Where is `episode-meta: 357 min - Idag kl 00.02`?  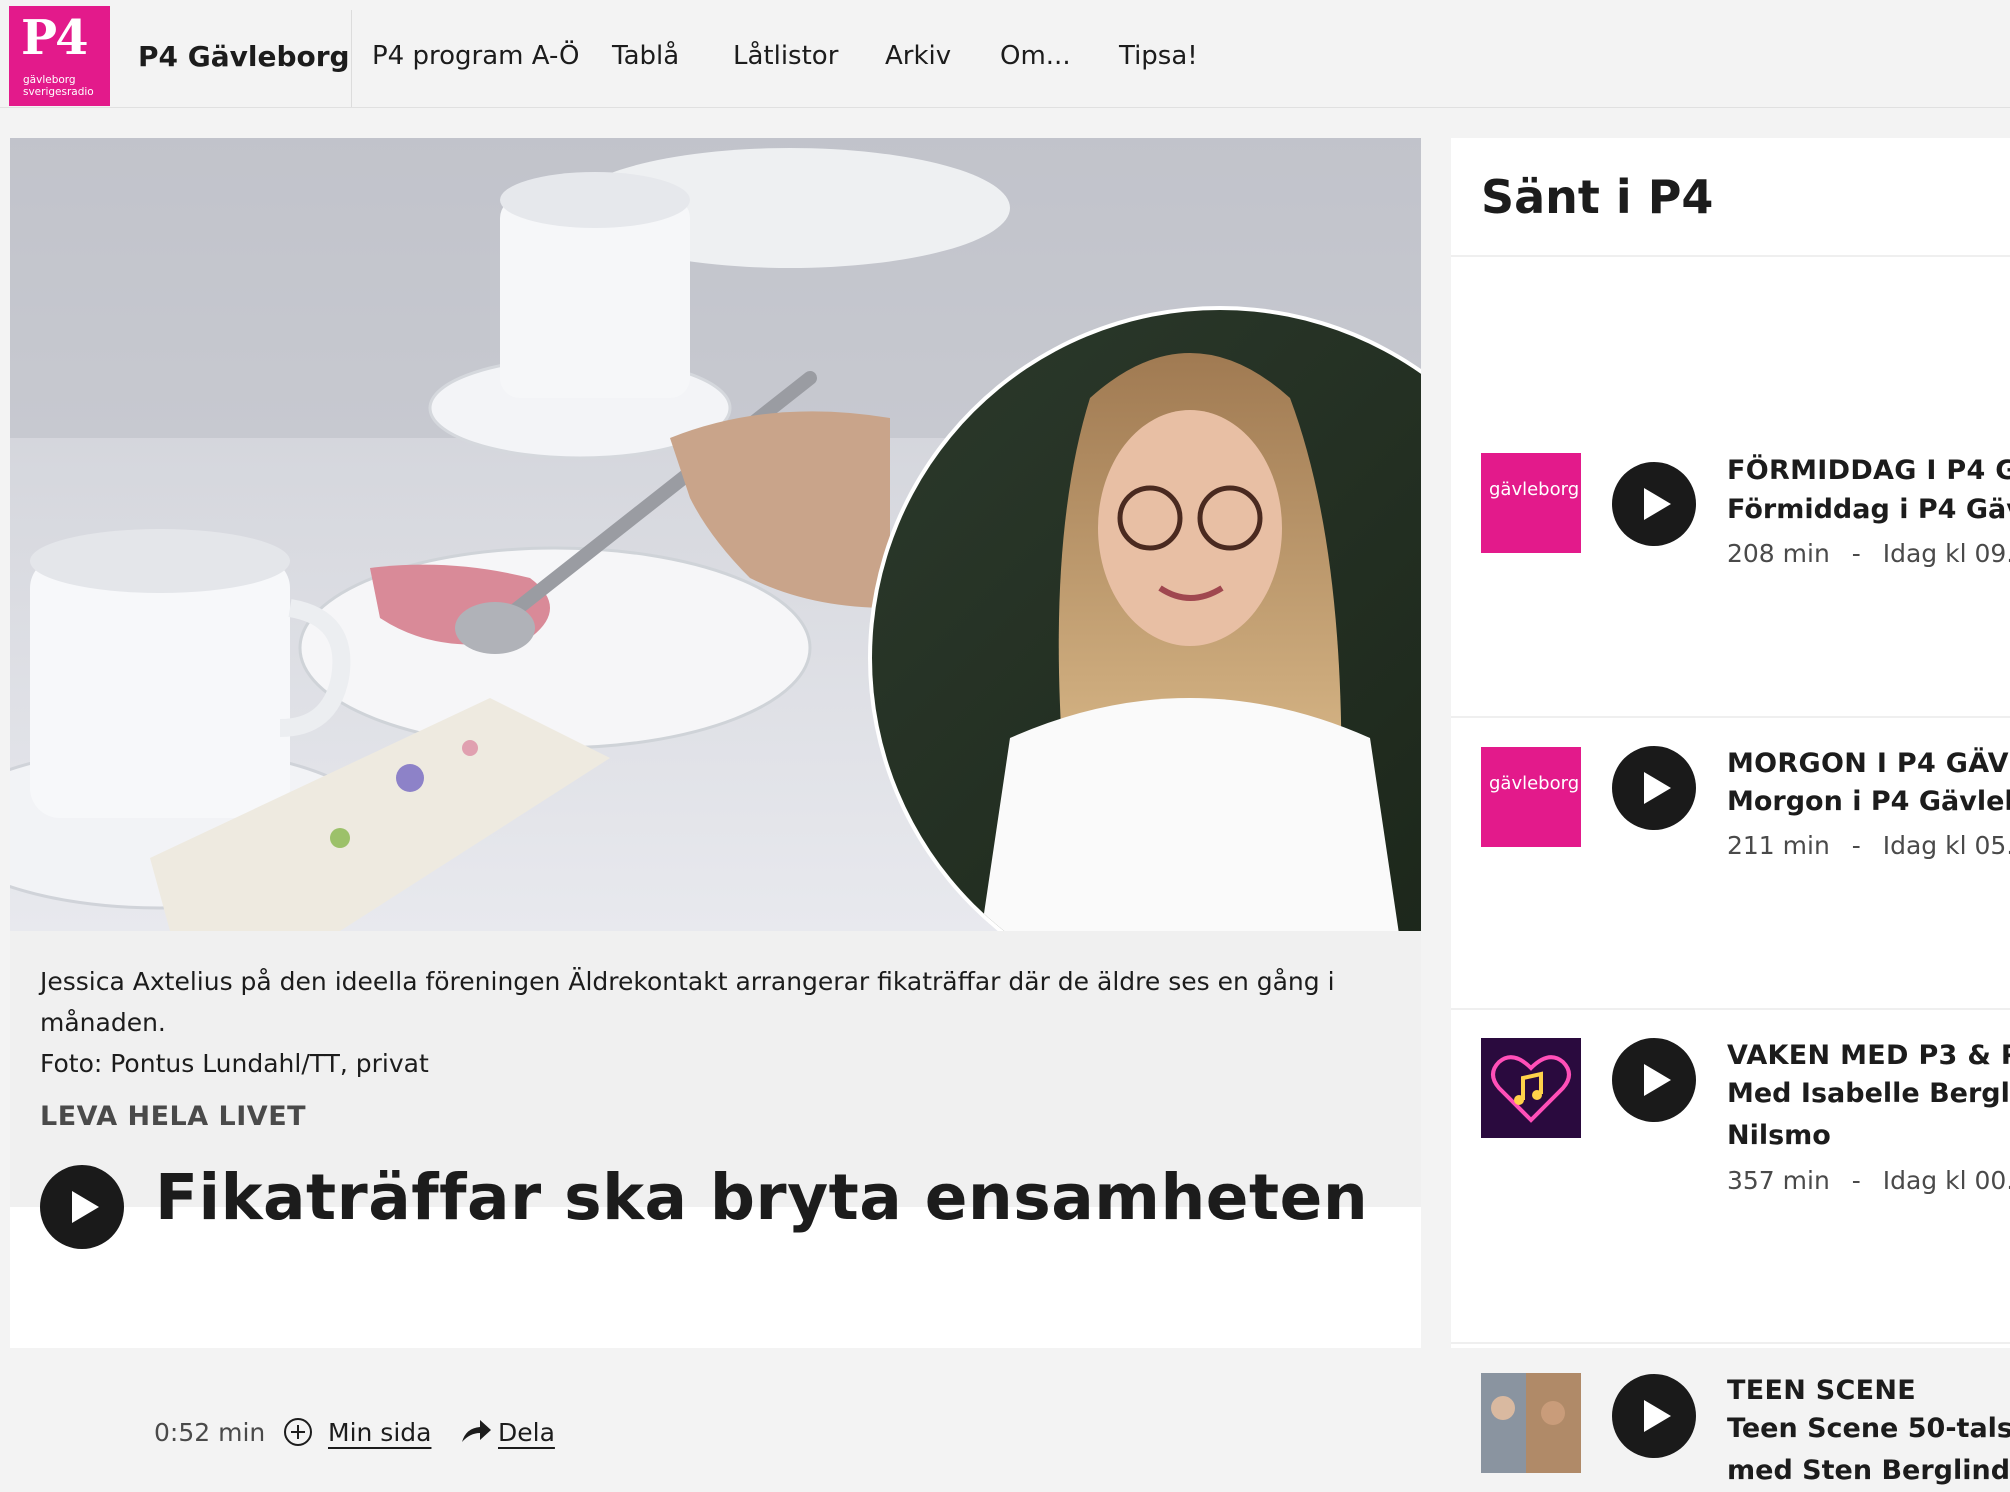 episode-meta: 357 min - Idag kl 00.02 is located at coordinates (1868, 1180).